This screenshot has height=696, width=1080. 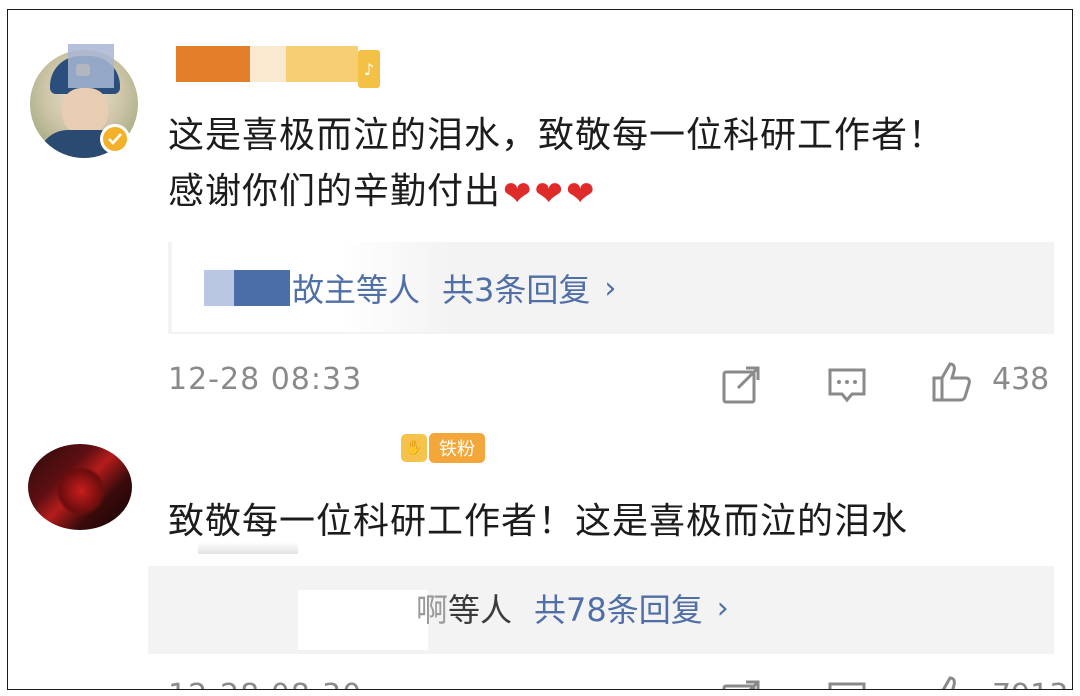 What do you see at coordinates (457, 448) in the screenshot?
I see `fan-badge-label: 铁粉` at bounding box center [457, 448].